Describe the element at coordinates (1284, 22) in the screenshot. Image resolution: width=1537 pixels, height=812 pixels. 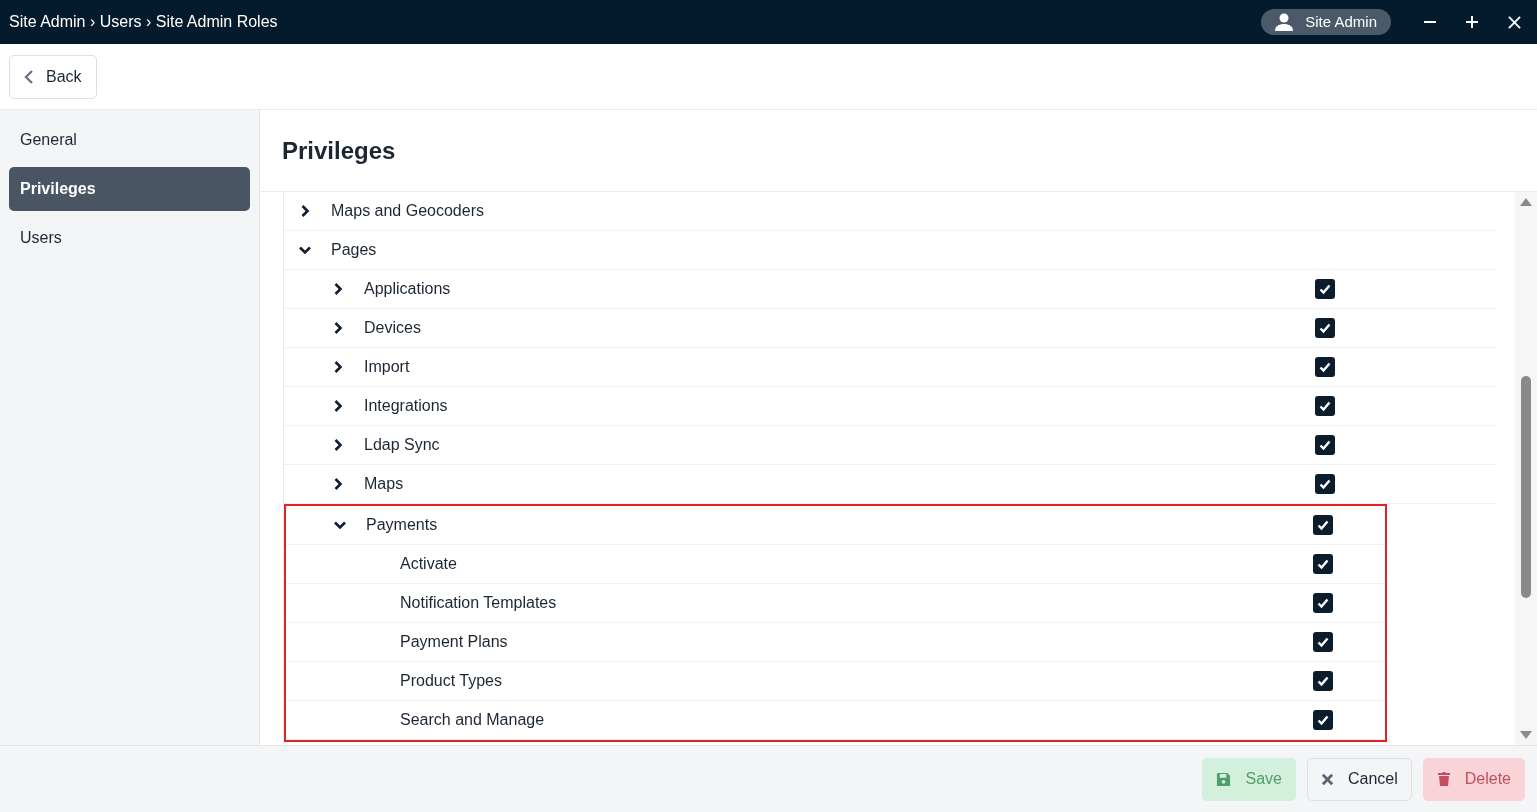
I see `user-icon` at that location.